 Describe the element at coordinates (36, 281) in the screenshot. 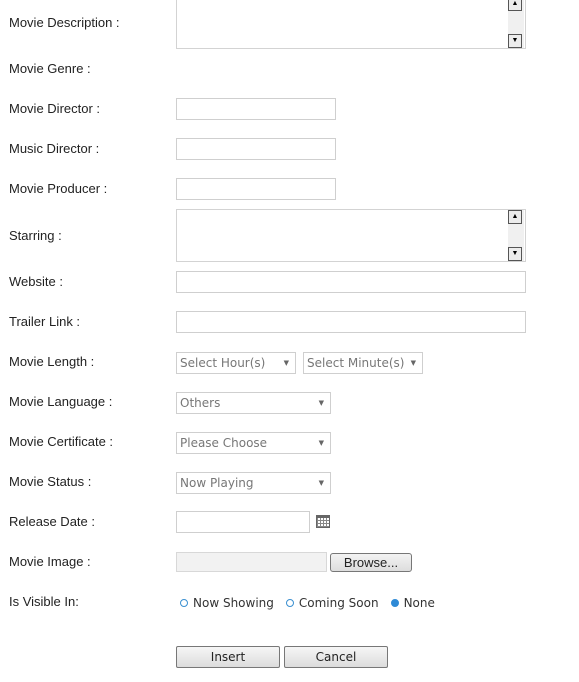

I see `website-label: Website :` at that location.